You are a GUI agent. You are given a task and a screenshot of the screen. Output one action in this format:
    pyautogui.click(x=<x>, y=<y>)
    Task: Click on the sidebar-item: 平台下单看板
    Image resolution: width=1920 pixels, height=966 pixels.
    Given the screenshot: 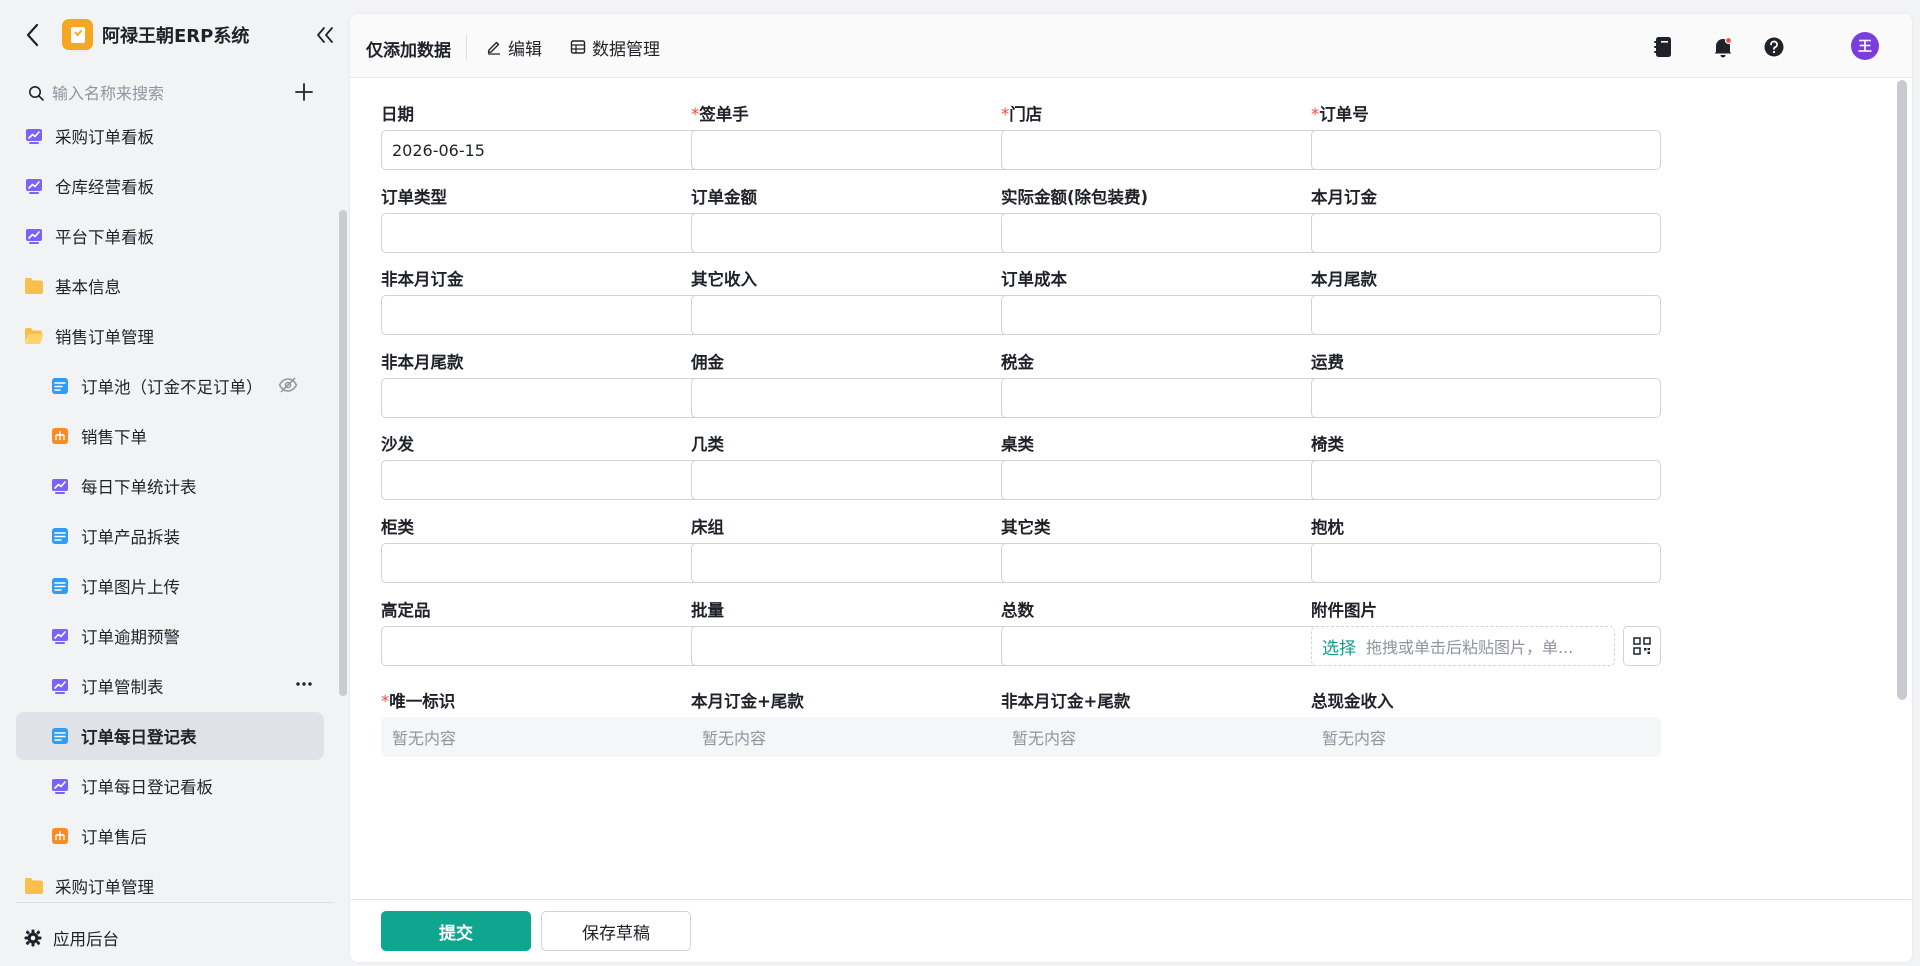 What is the action you would take?
    pyautogui.click(x=170, y=236)
    